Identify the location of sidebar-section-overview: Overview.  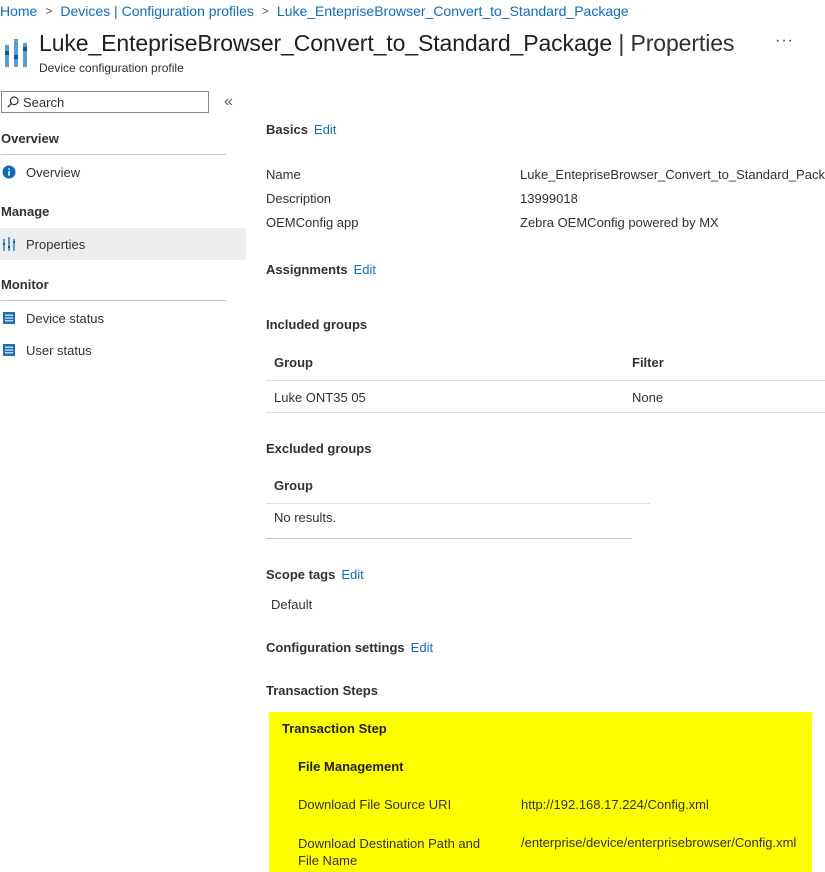
(30, 138).